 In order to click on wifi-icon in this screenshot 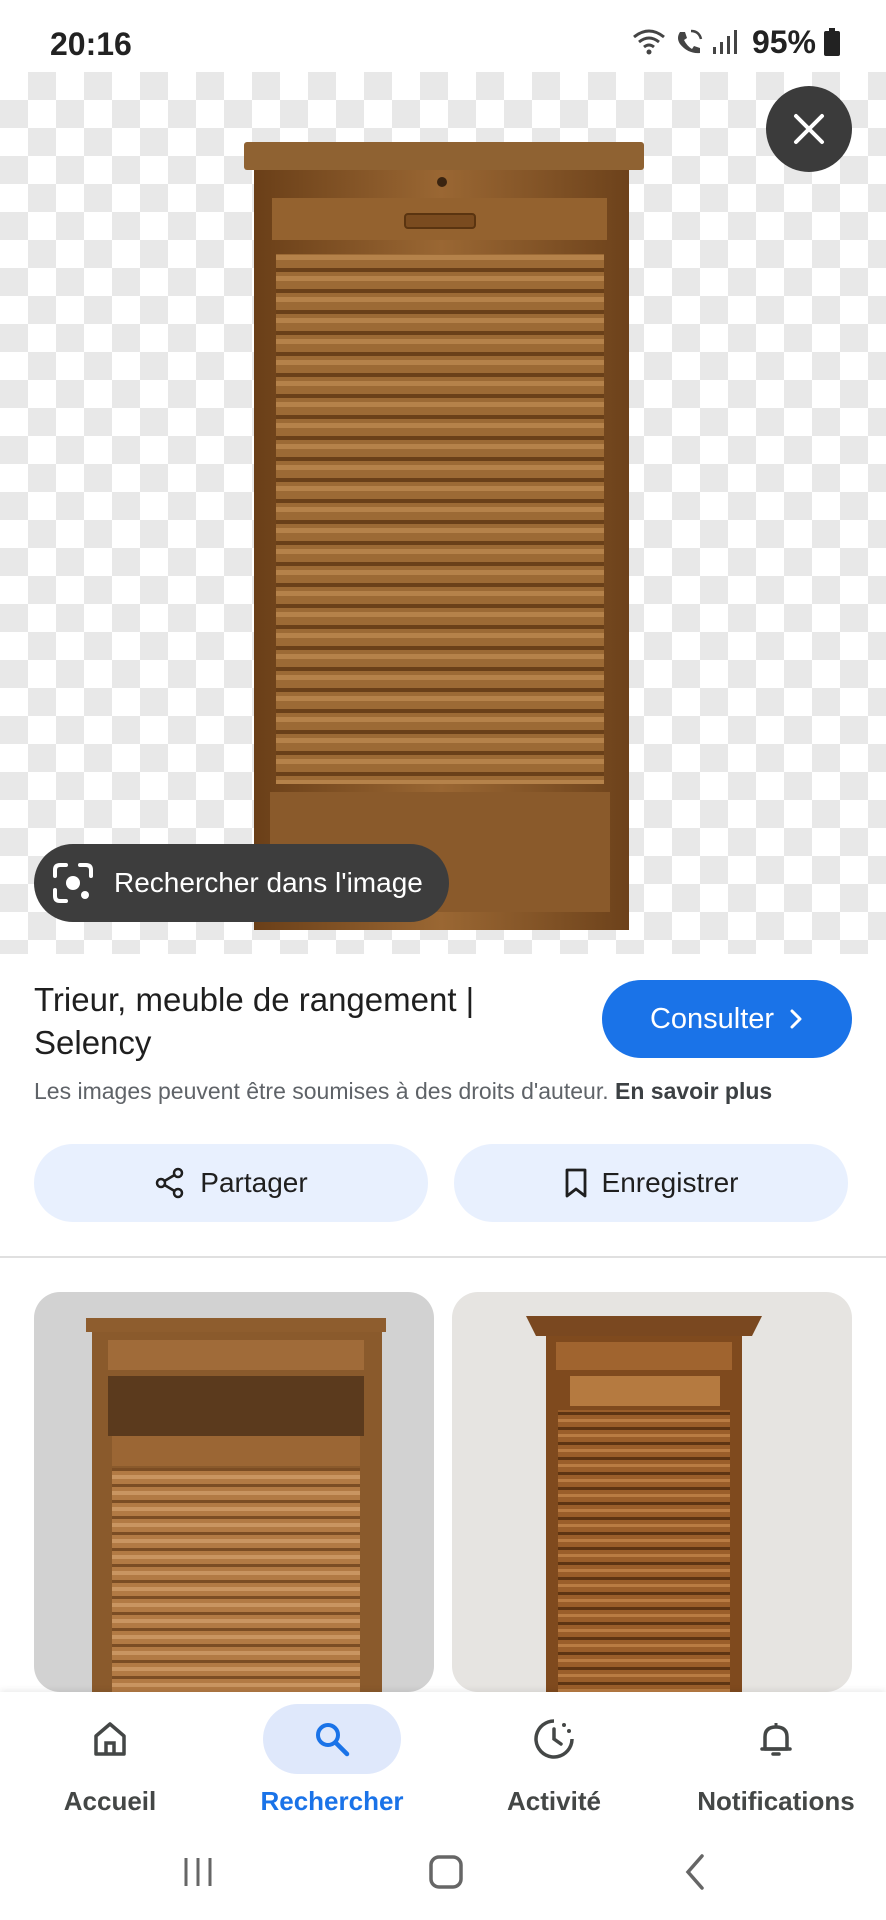, I will do `click(649, 42)`.